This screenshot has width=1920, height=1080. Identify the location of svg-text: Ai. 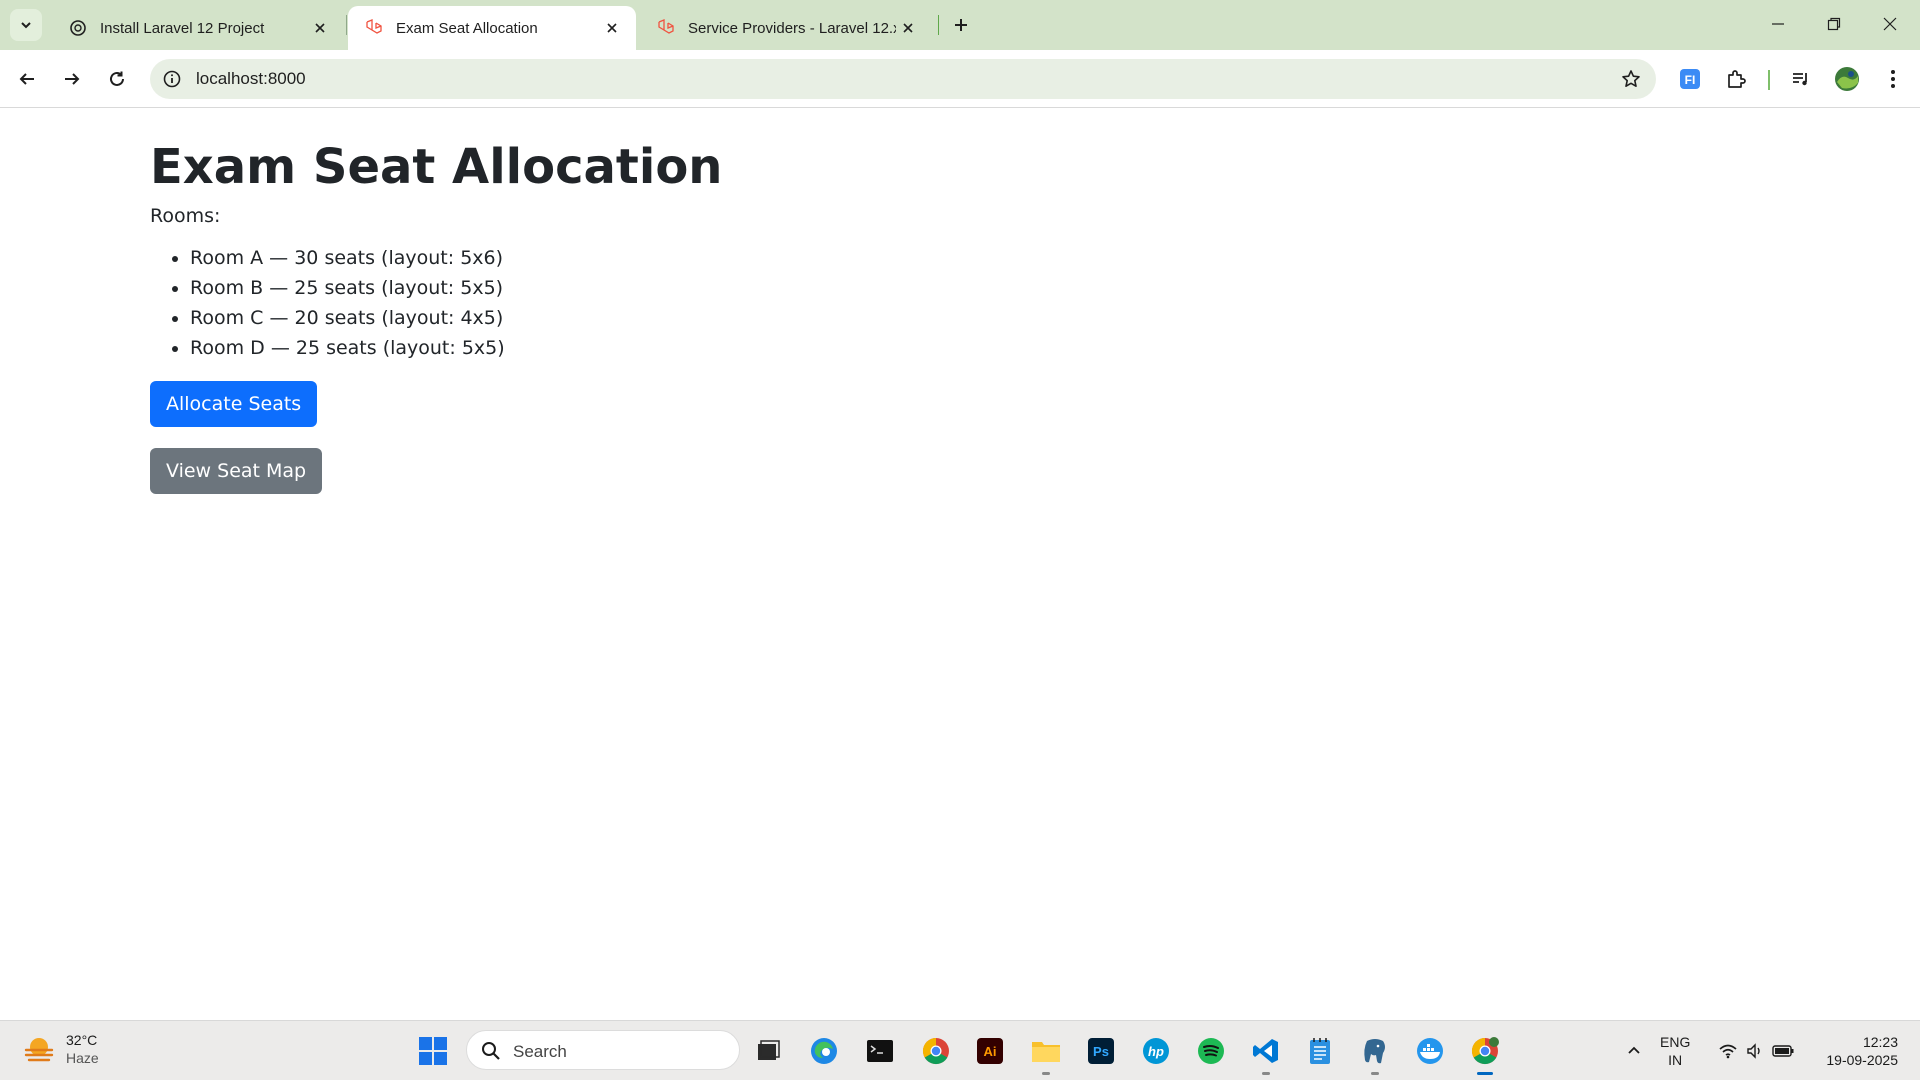
(990, 1051).